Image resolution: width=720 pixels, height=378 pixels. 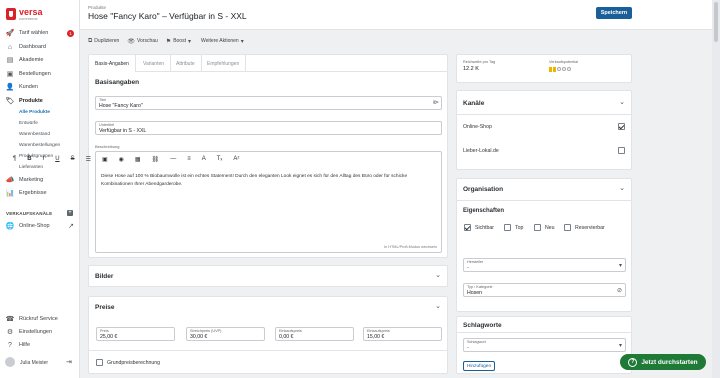 I want to click on image-icon: ▣, so click(x=105, y=159).